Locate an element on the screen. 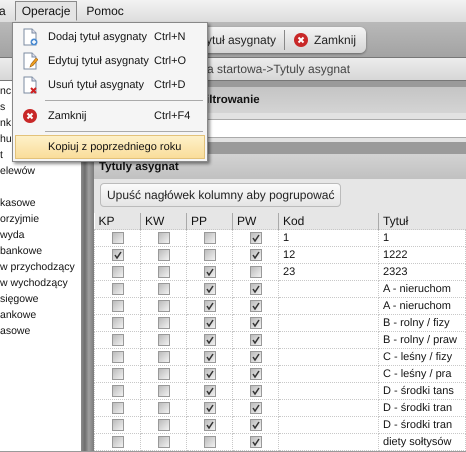 The height and width of the screenshot is (452, 466). table-cell: B - rolny / praw is located at coordinates (420, 340).